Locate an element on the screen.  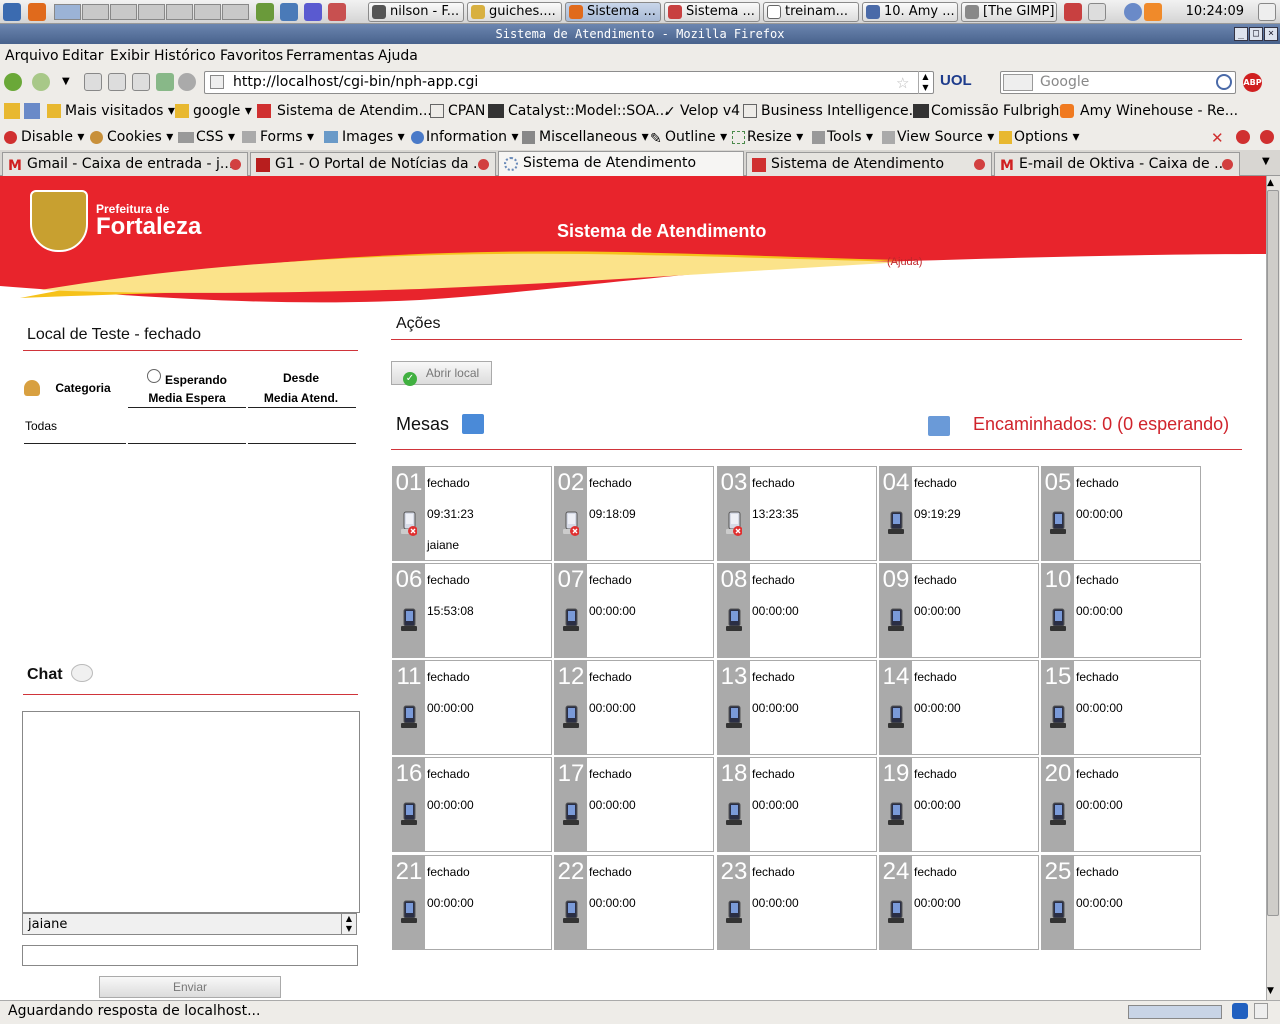
dev-css: CSS ▾ is located at coordinates (206, 137).